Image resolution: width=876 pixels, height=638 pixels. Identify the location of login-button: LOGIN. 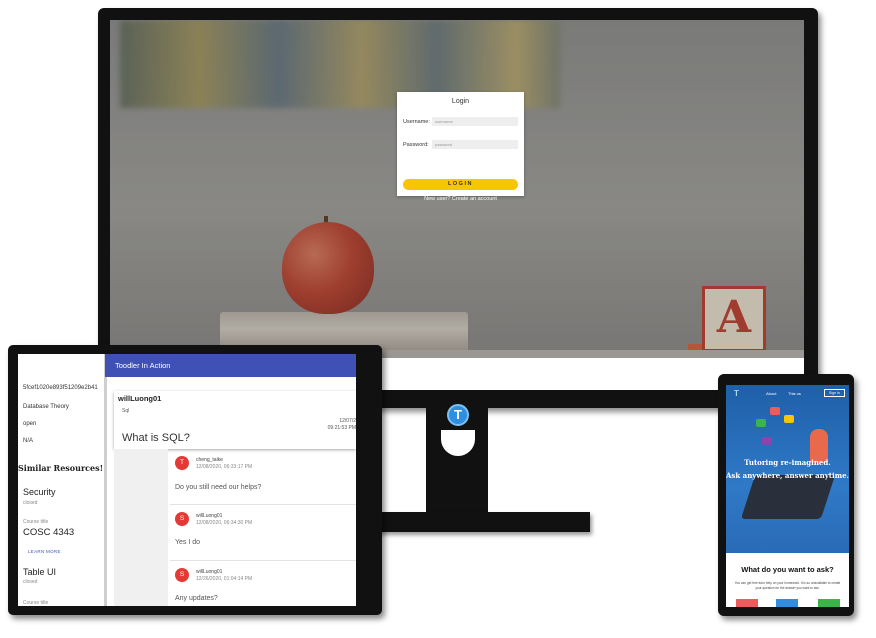
(460, 184).